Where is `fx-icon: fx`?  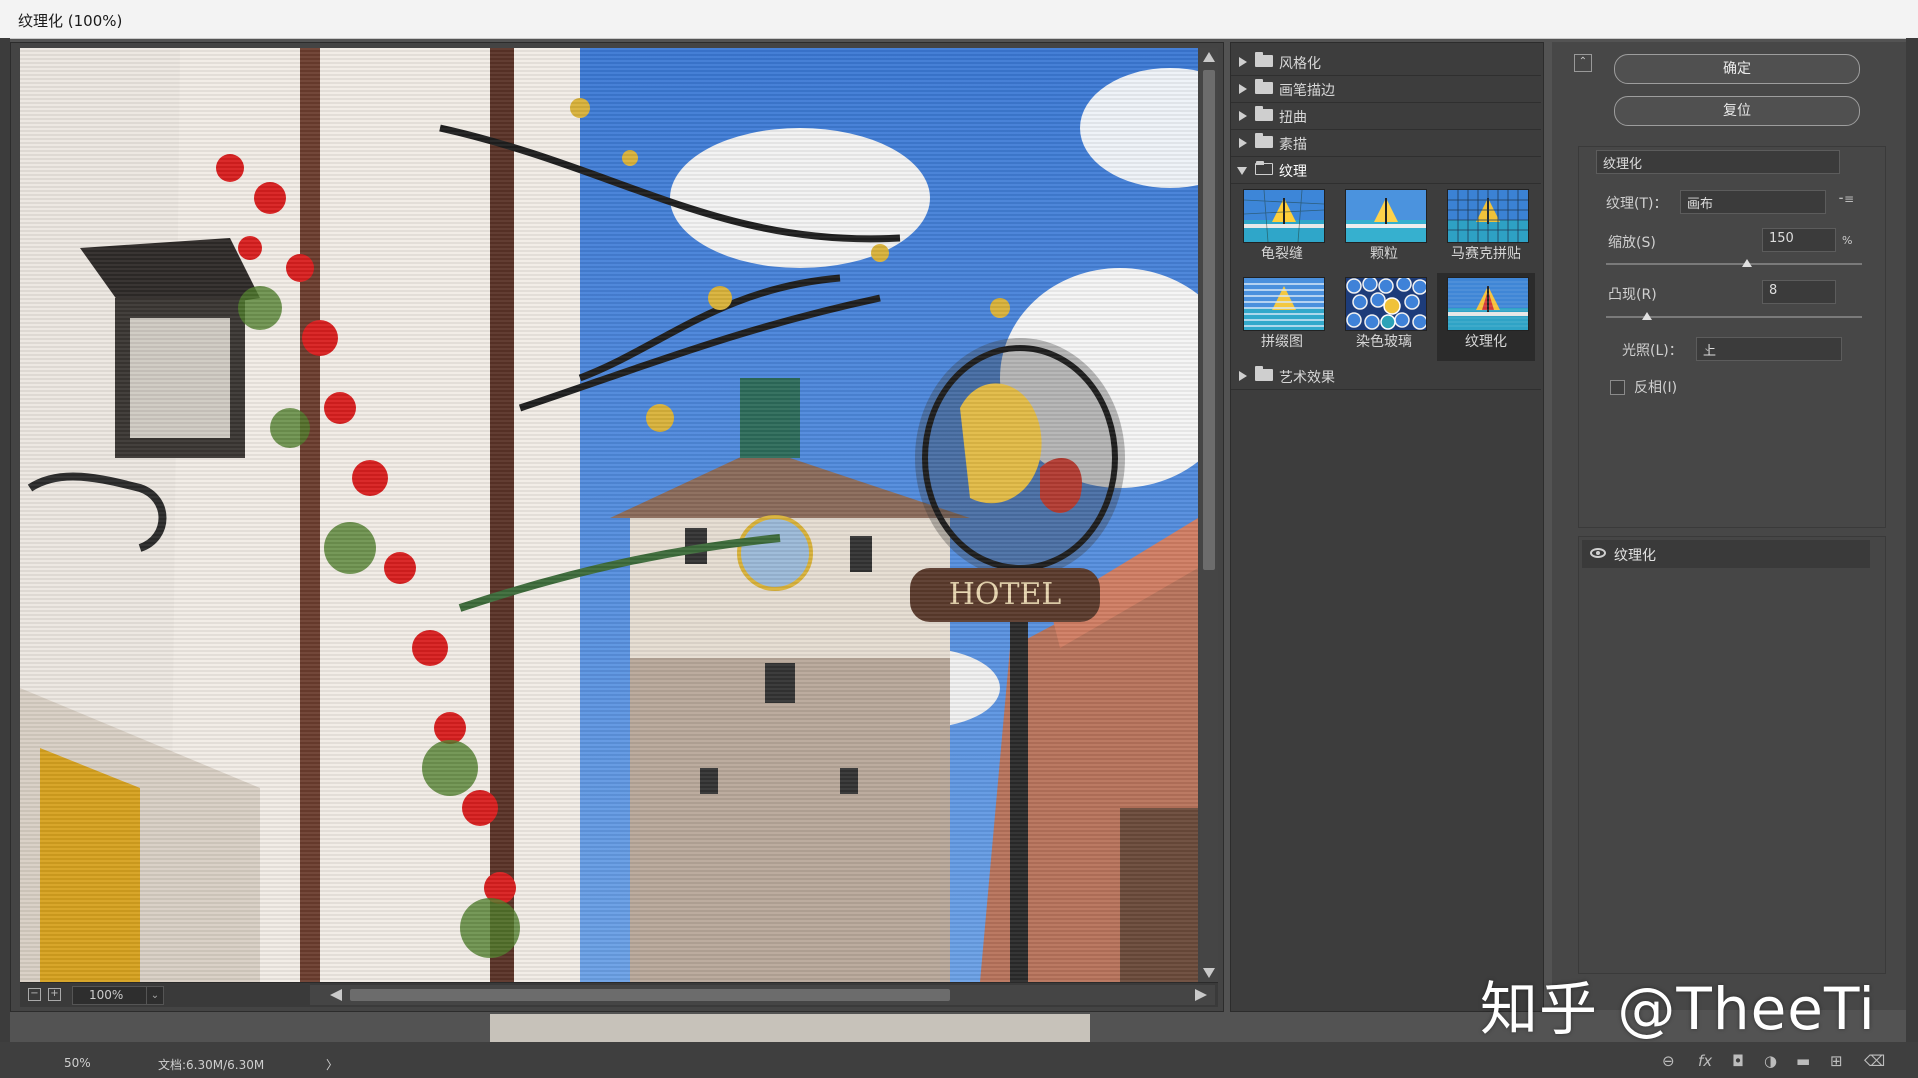 fx-icon: fx is located at coordinates (1705, 1061).